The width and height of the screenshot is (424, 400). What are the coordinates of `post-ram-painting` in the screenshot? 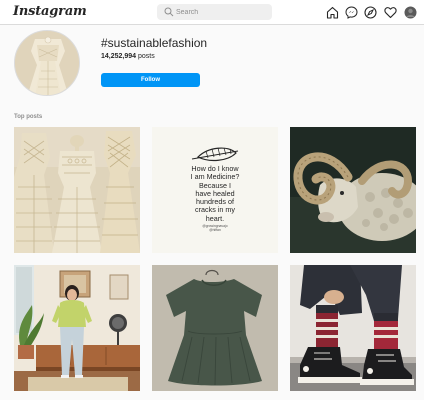 It's located at (353, 190).